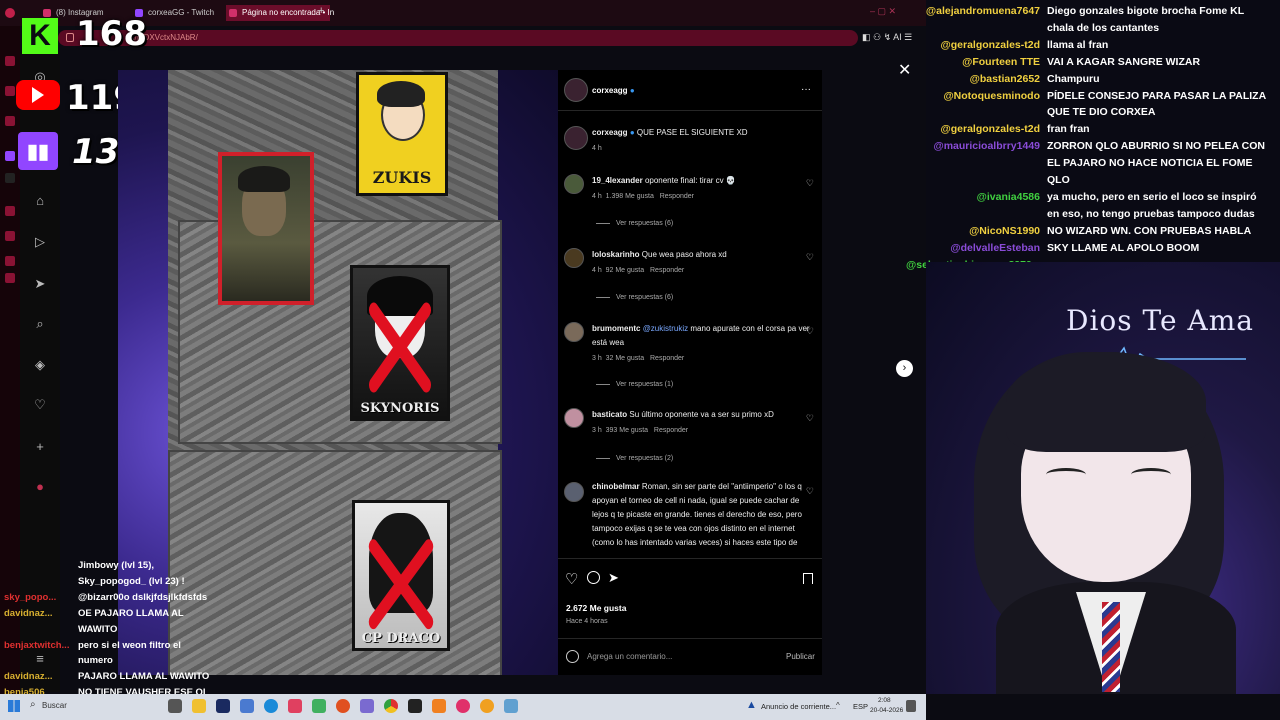 The image size is (1280, 720). Describe the element at coordinates (616, 328) in the screenshot. I see `comment-user: brumomentc` at that location.